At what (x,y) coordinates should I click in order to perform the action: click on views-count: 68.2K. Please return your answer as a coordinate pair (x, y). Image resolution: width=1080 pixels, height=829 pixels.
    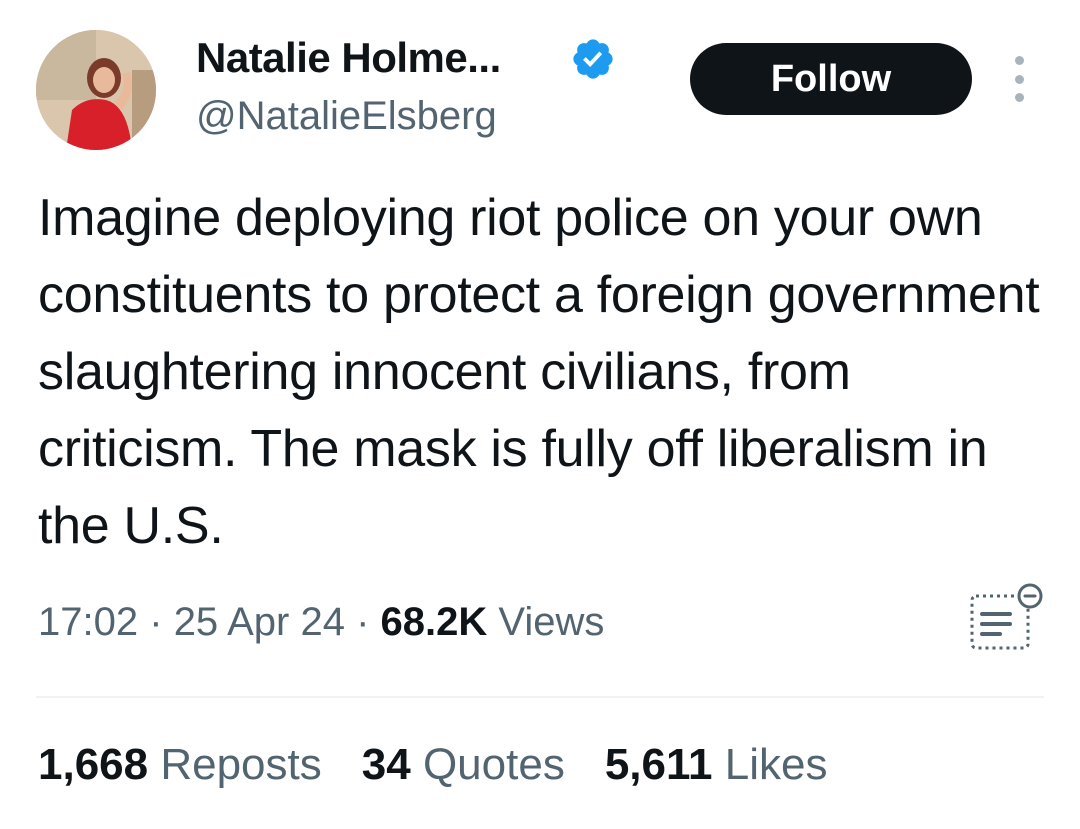
    Looking at the image, I should click on (434, 622).